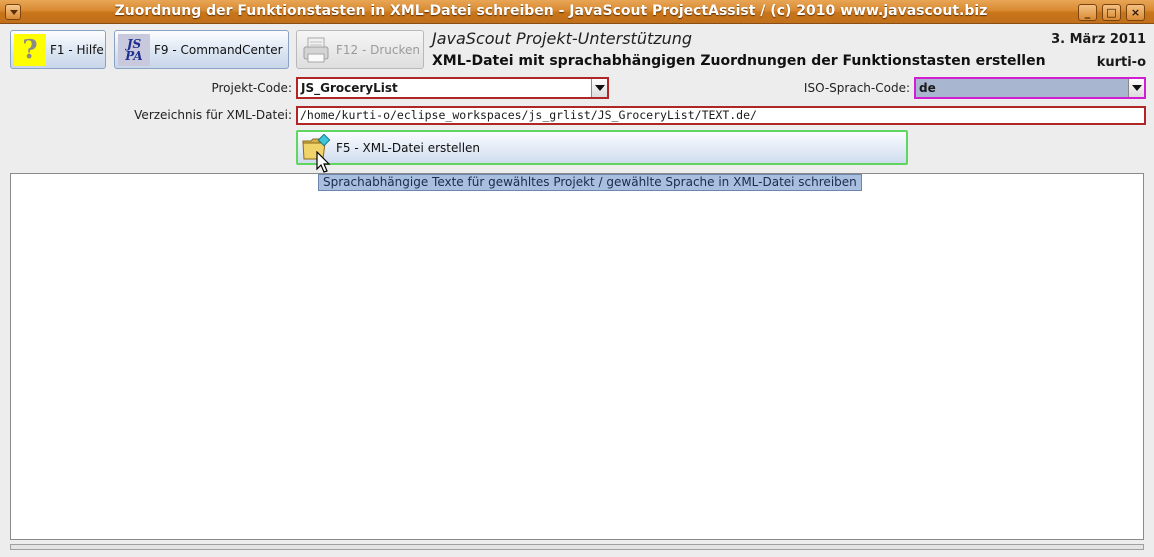 This screenshot has width=1154, height=557. I want to click on iso-code-label: ISO-Sprach-Code:, so click(856, 88).